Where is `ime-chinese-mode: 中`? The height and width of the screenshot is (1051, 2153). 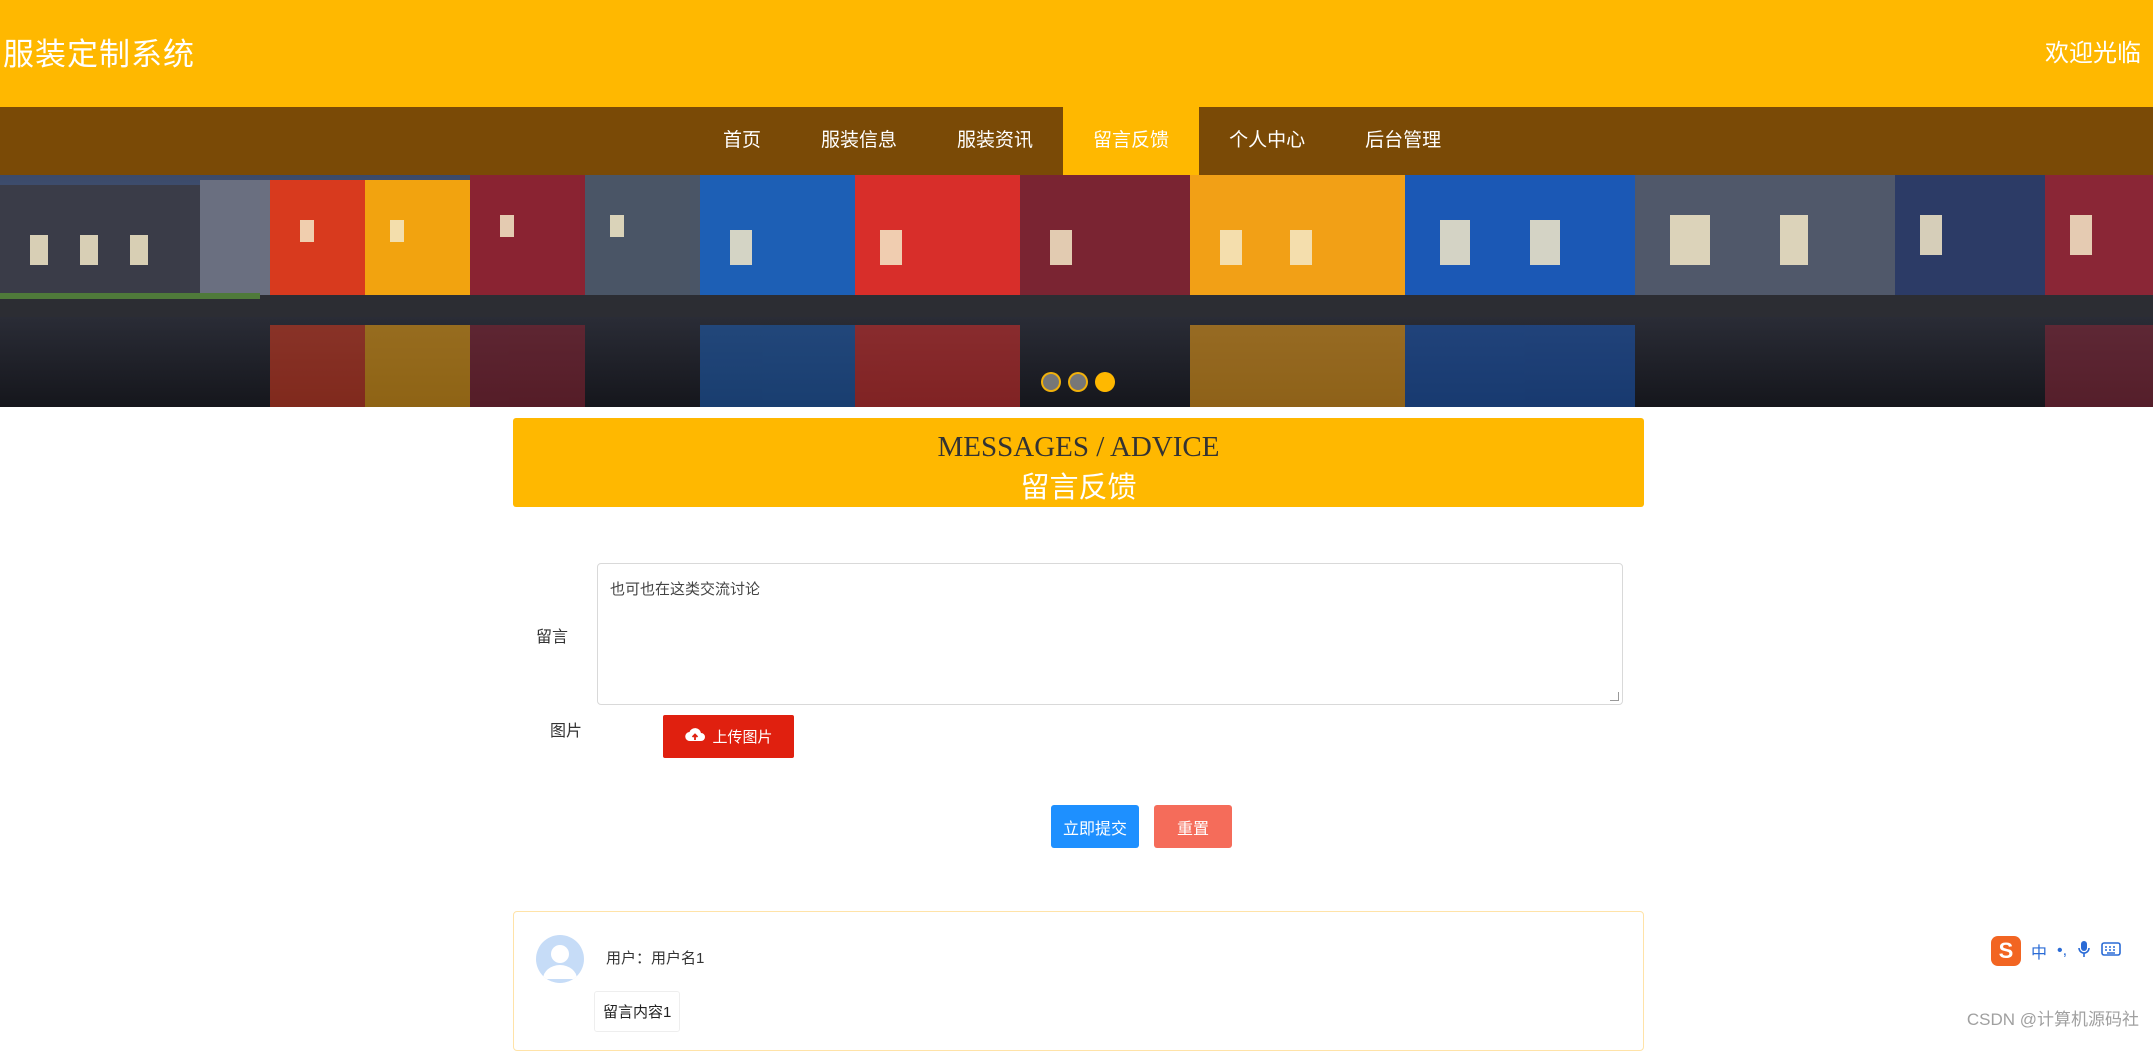 ime-chinese-mode: 中 is located at coordinates (2039, 951).